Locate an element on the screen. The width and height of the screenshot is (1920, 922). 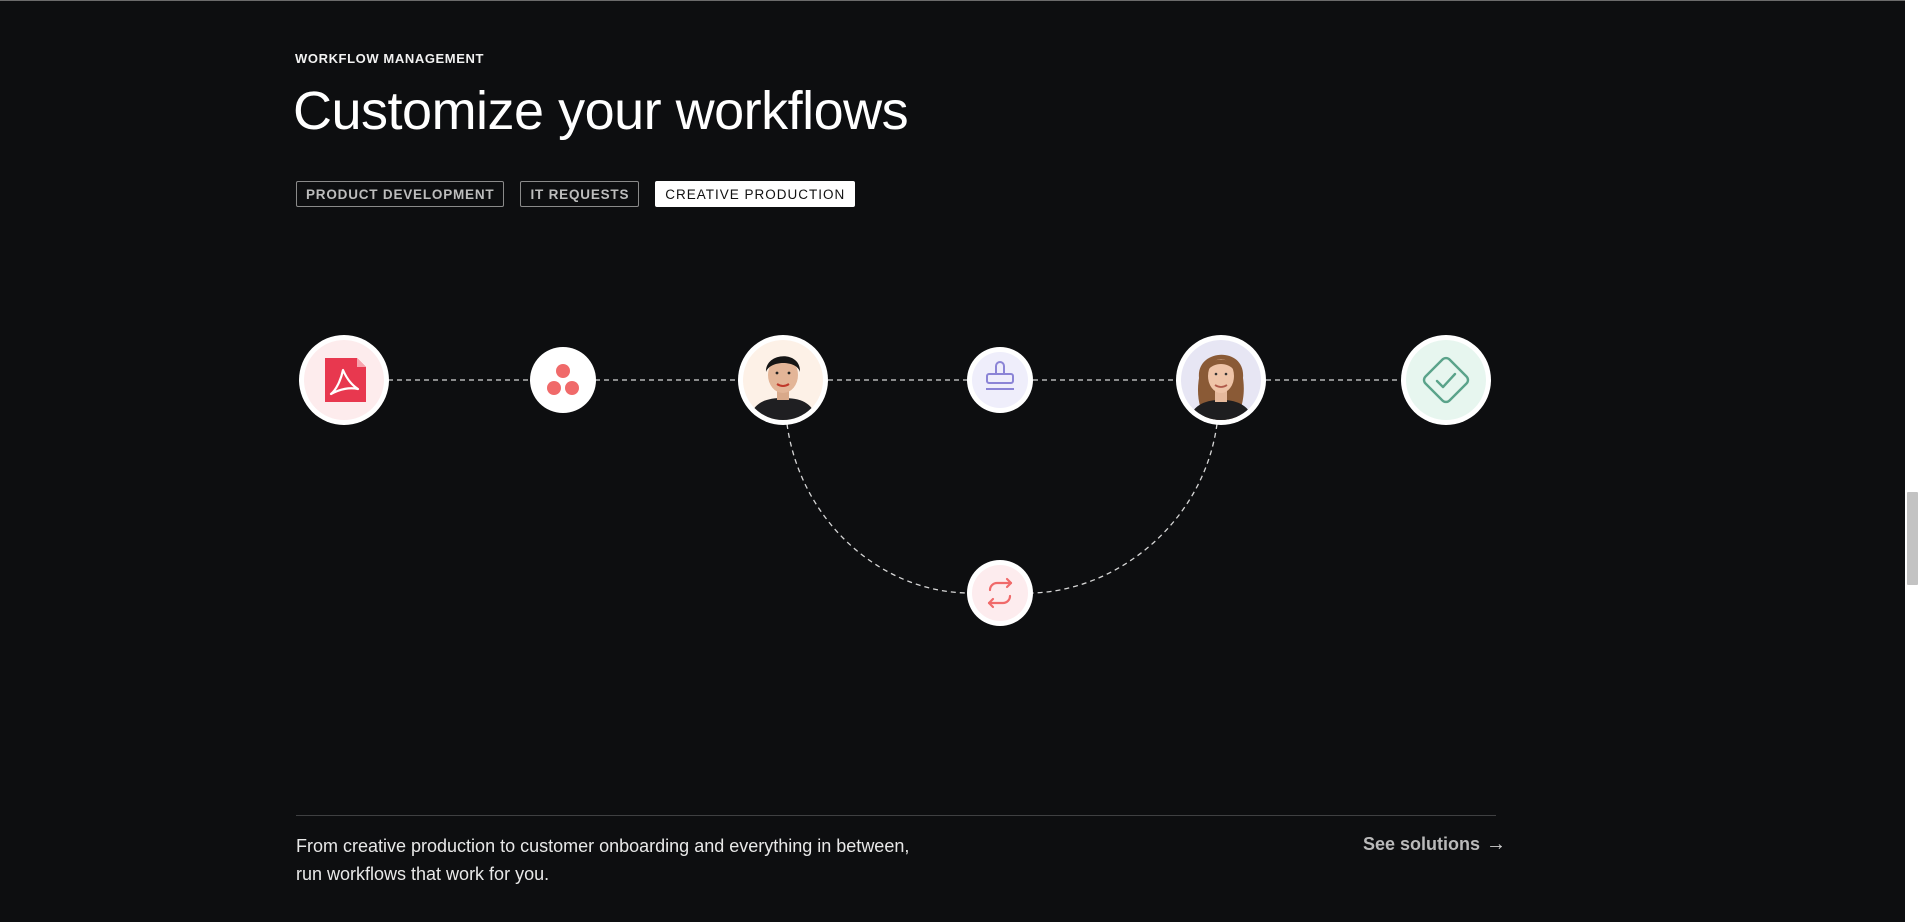
approved-check-icon is located at coordinates (1446, 380).